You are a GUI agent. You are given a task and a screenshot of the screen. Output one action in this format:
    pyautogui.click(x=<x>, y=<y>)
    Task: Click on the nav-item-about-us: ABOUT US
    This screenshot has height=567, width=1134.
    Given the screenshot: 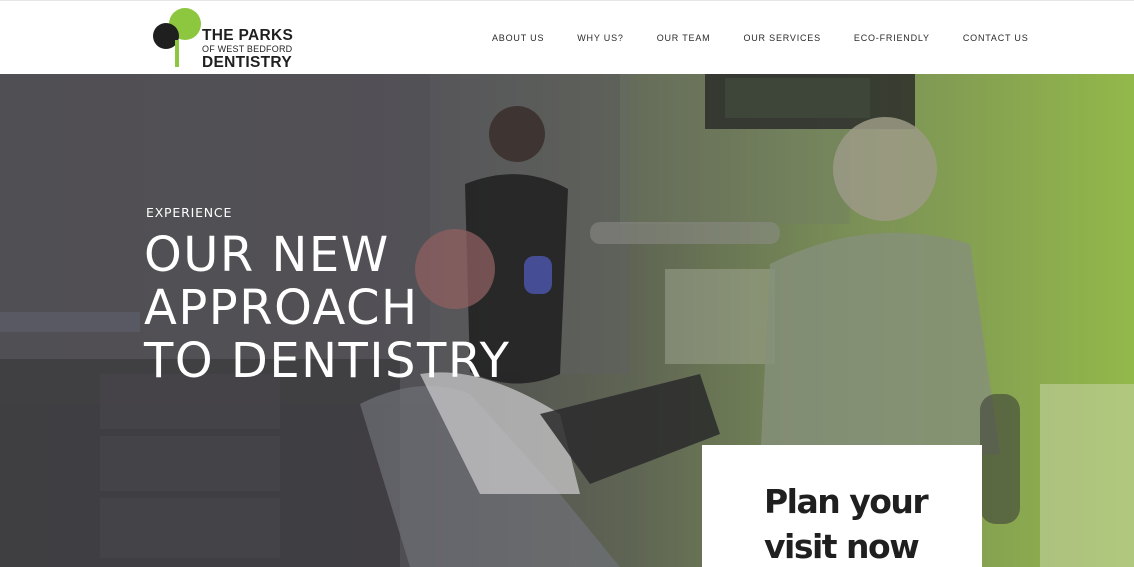 What is the action you would take?
    pyautogui.click(x=518, y=38)
    